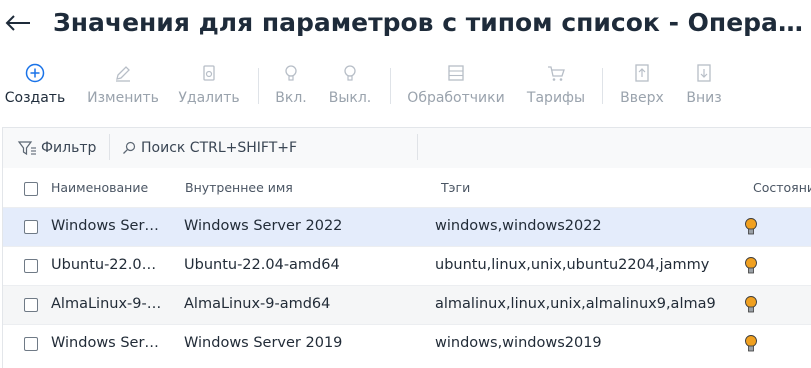  I want to click on move-down-label: Вниз, so click(704, 98).